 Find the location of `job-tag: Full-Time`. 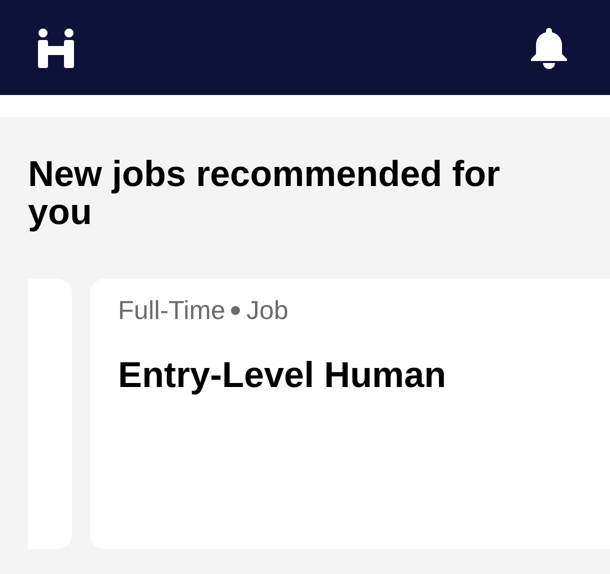

job-tag: Full-Time is located at coordinates (172, 310).